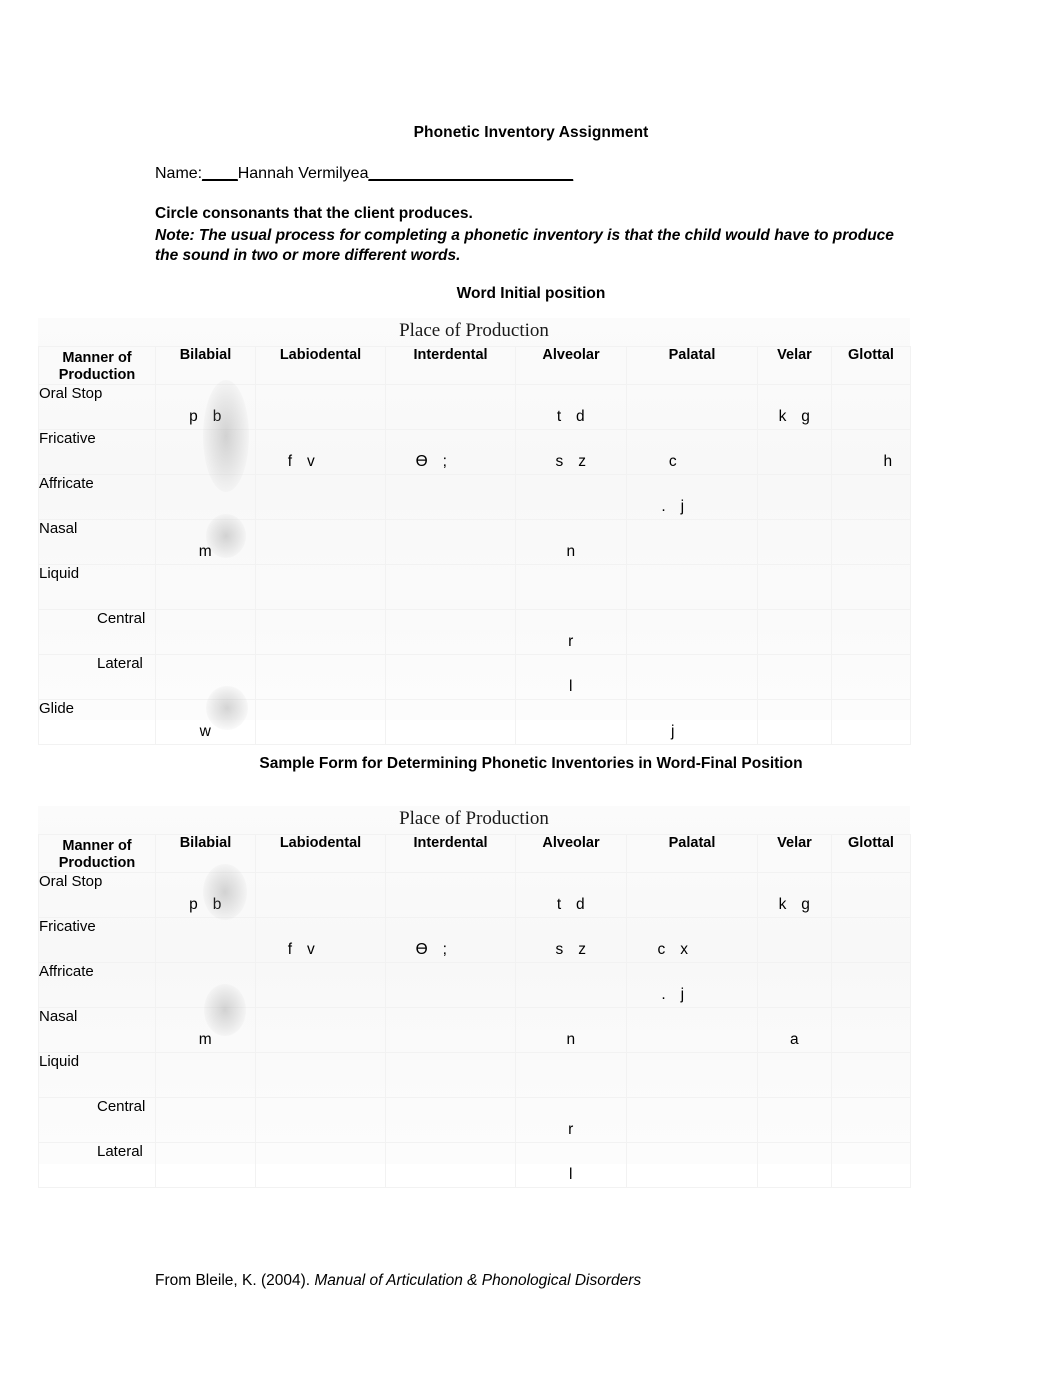 The height and width of the screenshot is (1377, 1062). Describe the element at coordinates (692, 452) in the screenshot. I see `cell-fricative-palatal: c` at that location.